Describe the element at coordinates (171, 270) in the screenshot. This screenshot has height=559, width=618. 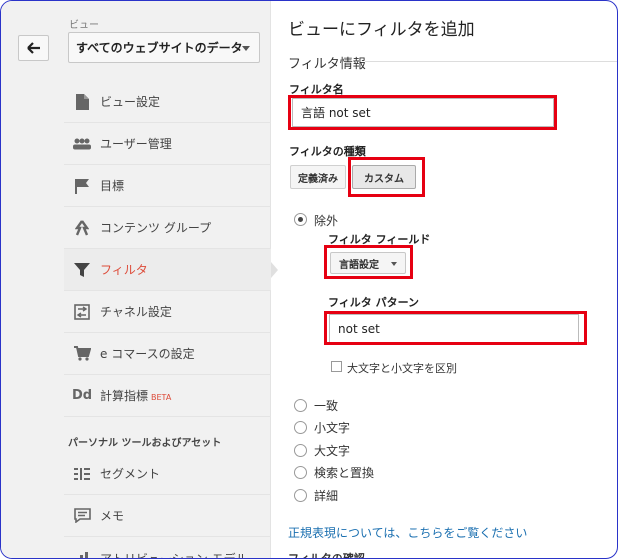
I see `sidebar-item-filters: フィルタ` at that location.